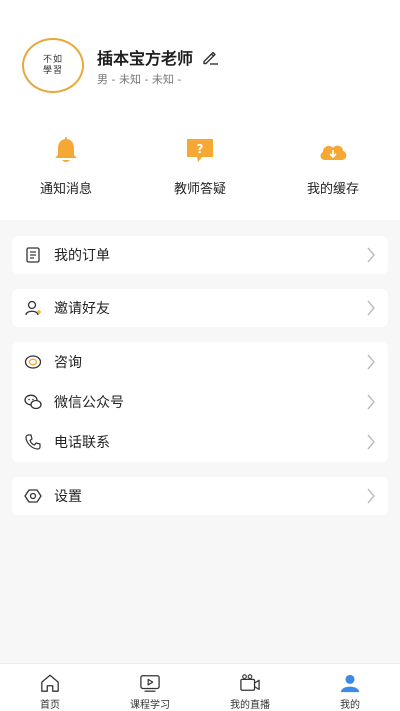 This screenshot has height=711, width=400. Describe the element at coordinates (33, 442) in the screenshot. I see `phone-icon` at that location.